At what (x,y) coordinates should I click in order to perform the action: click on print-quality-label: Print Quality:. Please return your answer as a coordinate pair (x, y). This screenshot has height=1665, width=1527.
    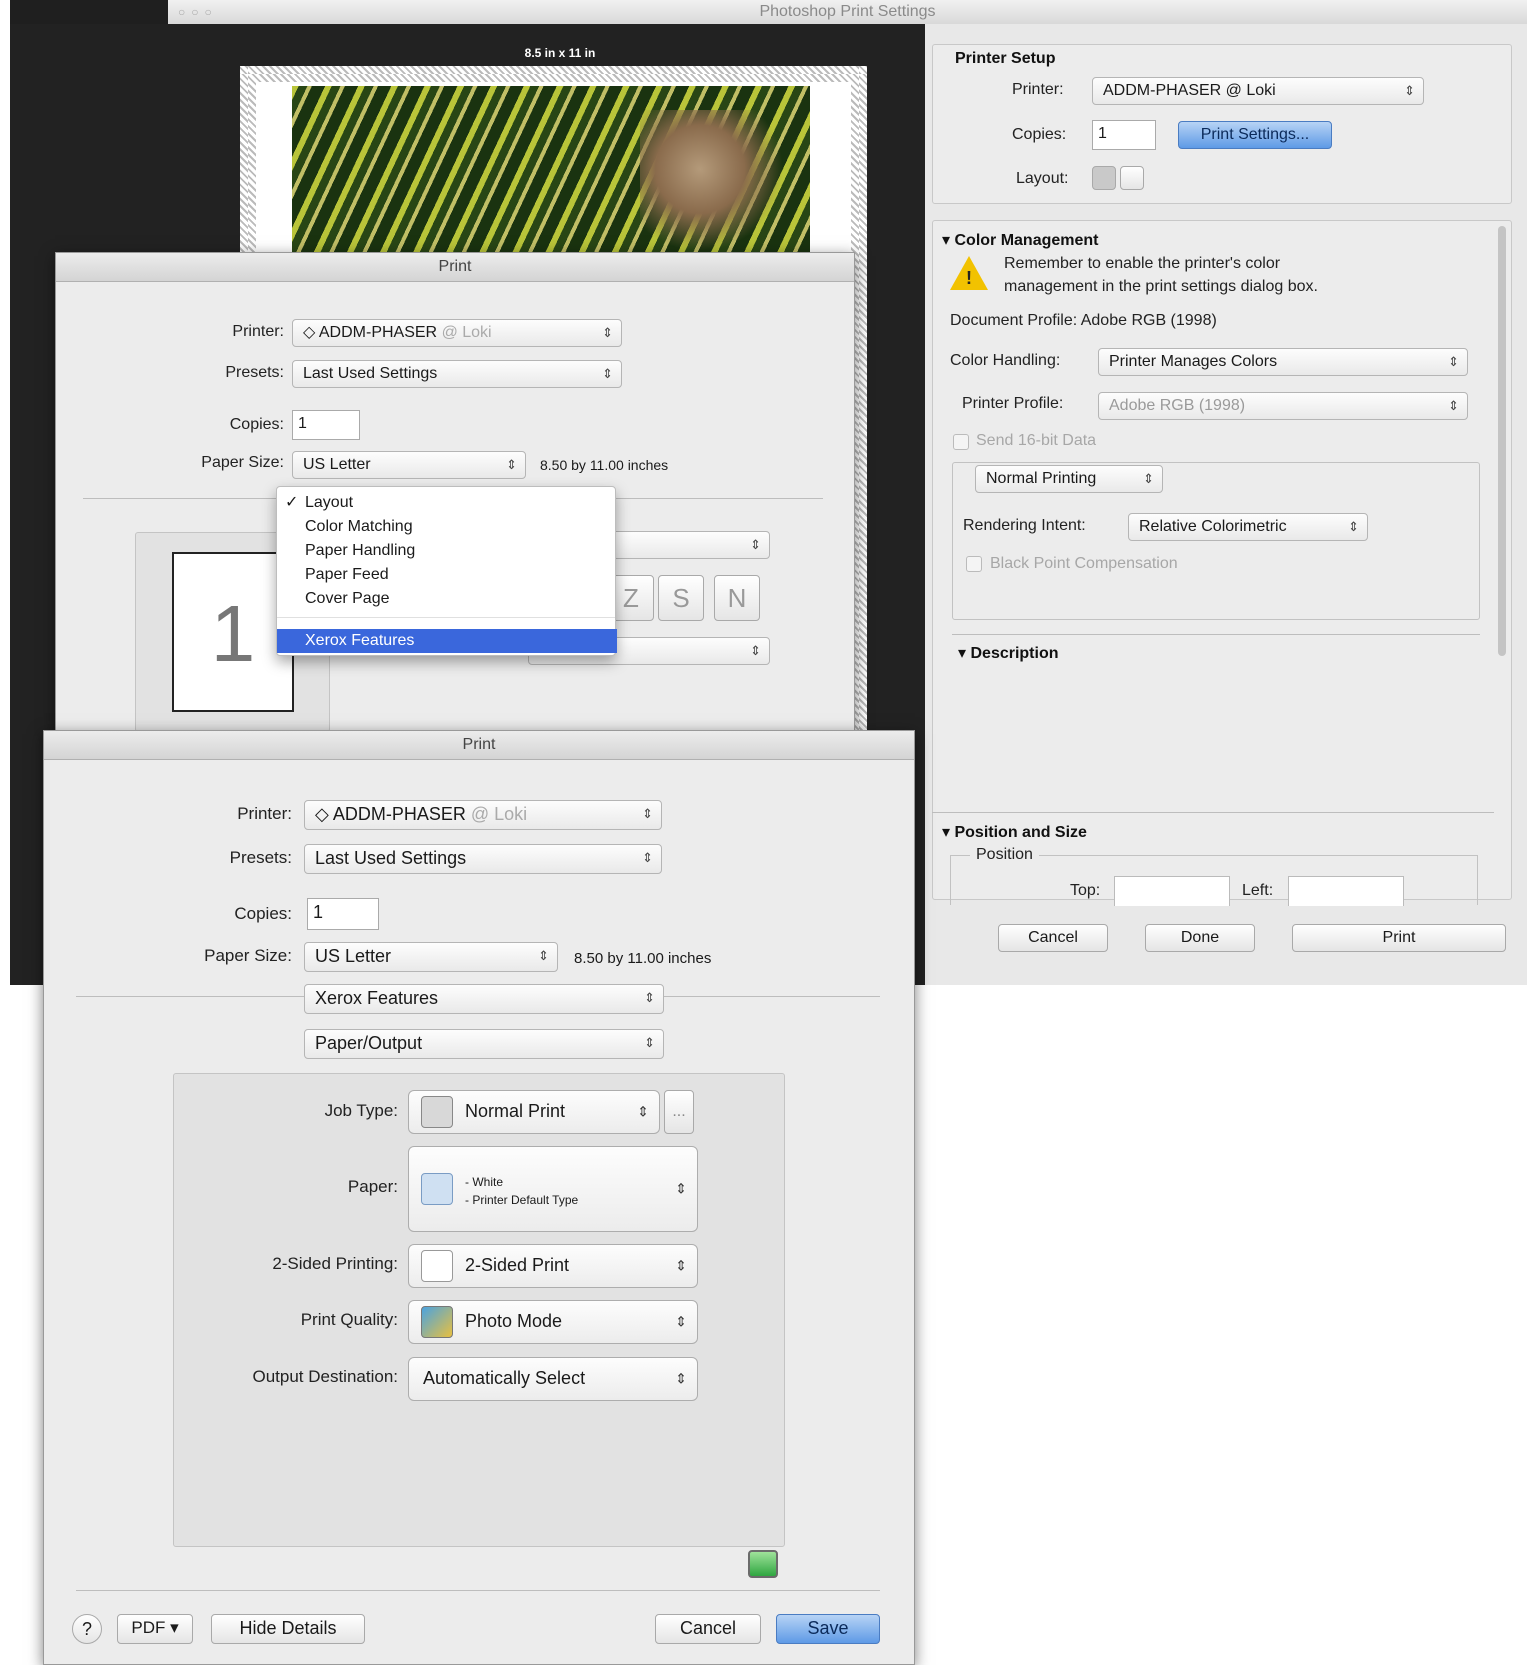
    Looking at the image, I should click on (349, 1319).